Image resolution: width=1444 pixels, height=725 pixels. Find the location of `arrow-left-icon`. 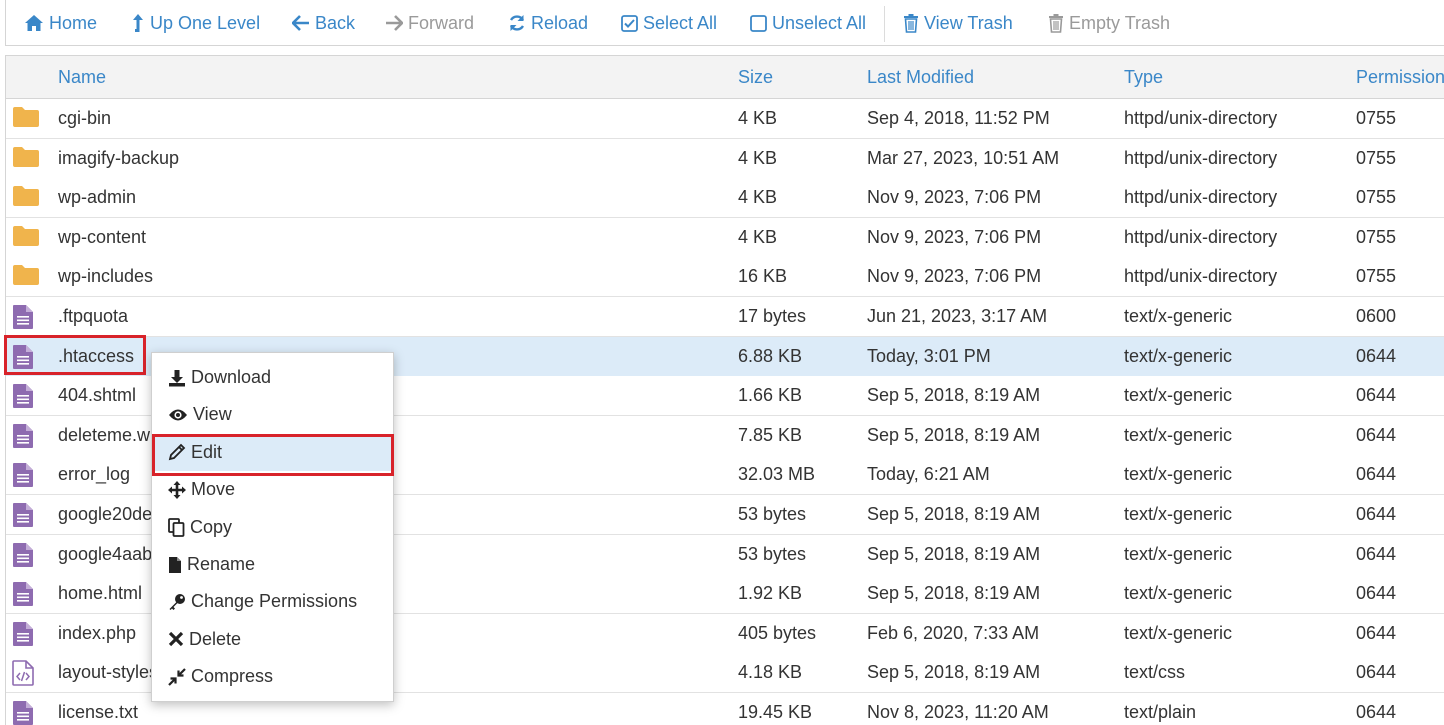

arrow-left-icon is located at coordinates (300, 23).